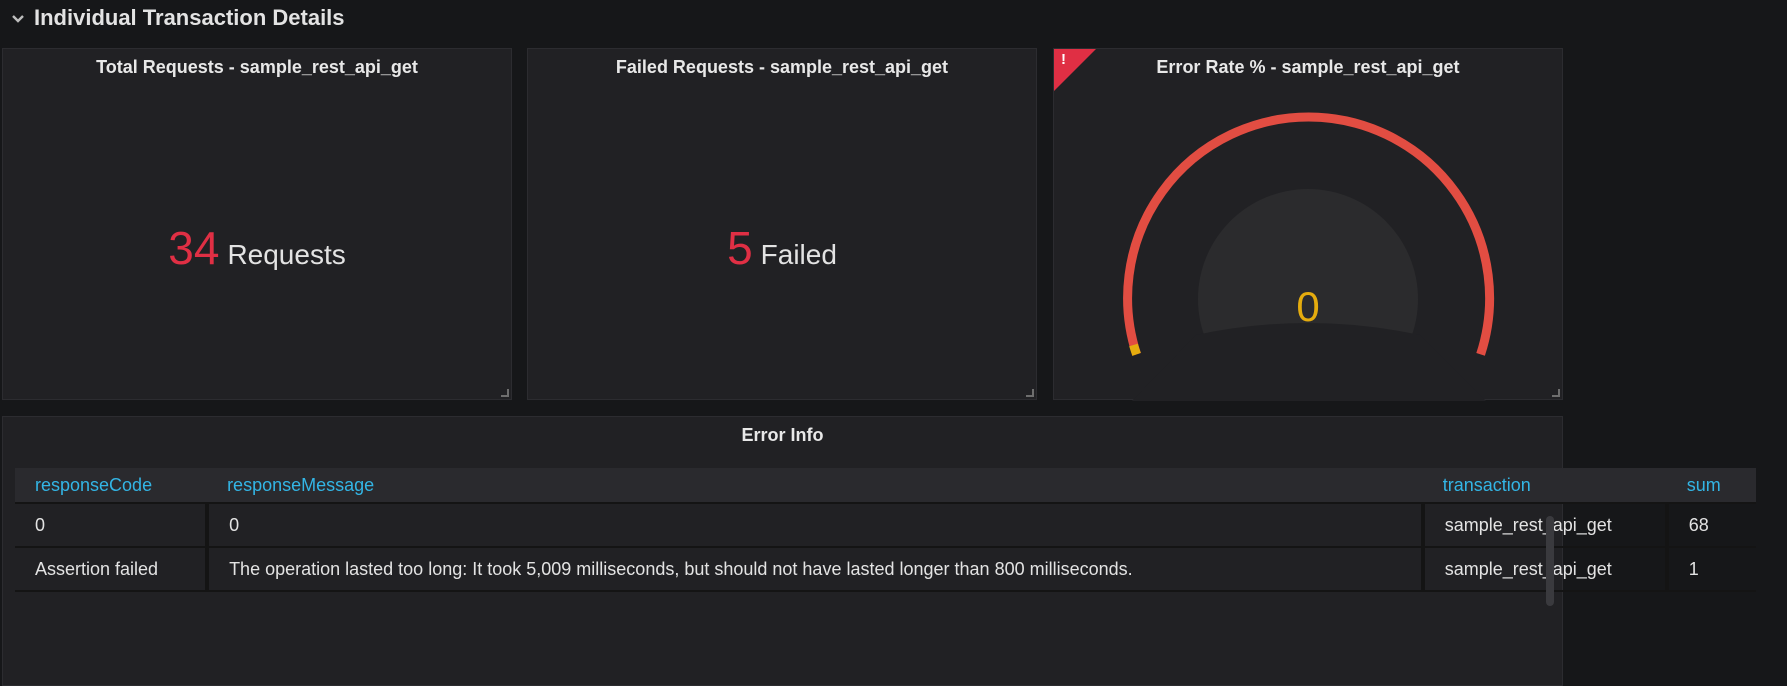 The image size is (1787, 686). I want to click on row-title: Individual Transaction Details, so click(189, 17).